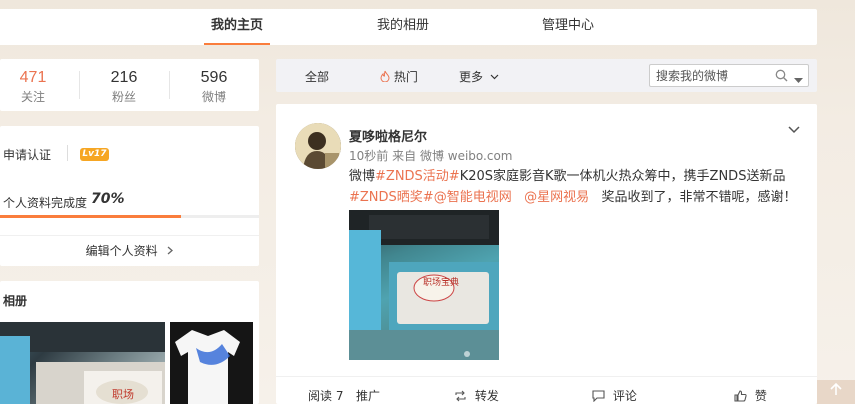 The height and width of the screenshot is (404, 855). What do you see at coordinates (214, 87) in the screenshot?
I see `stat-weibo: 596 微博` at bounding box center [214, 87].